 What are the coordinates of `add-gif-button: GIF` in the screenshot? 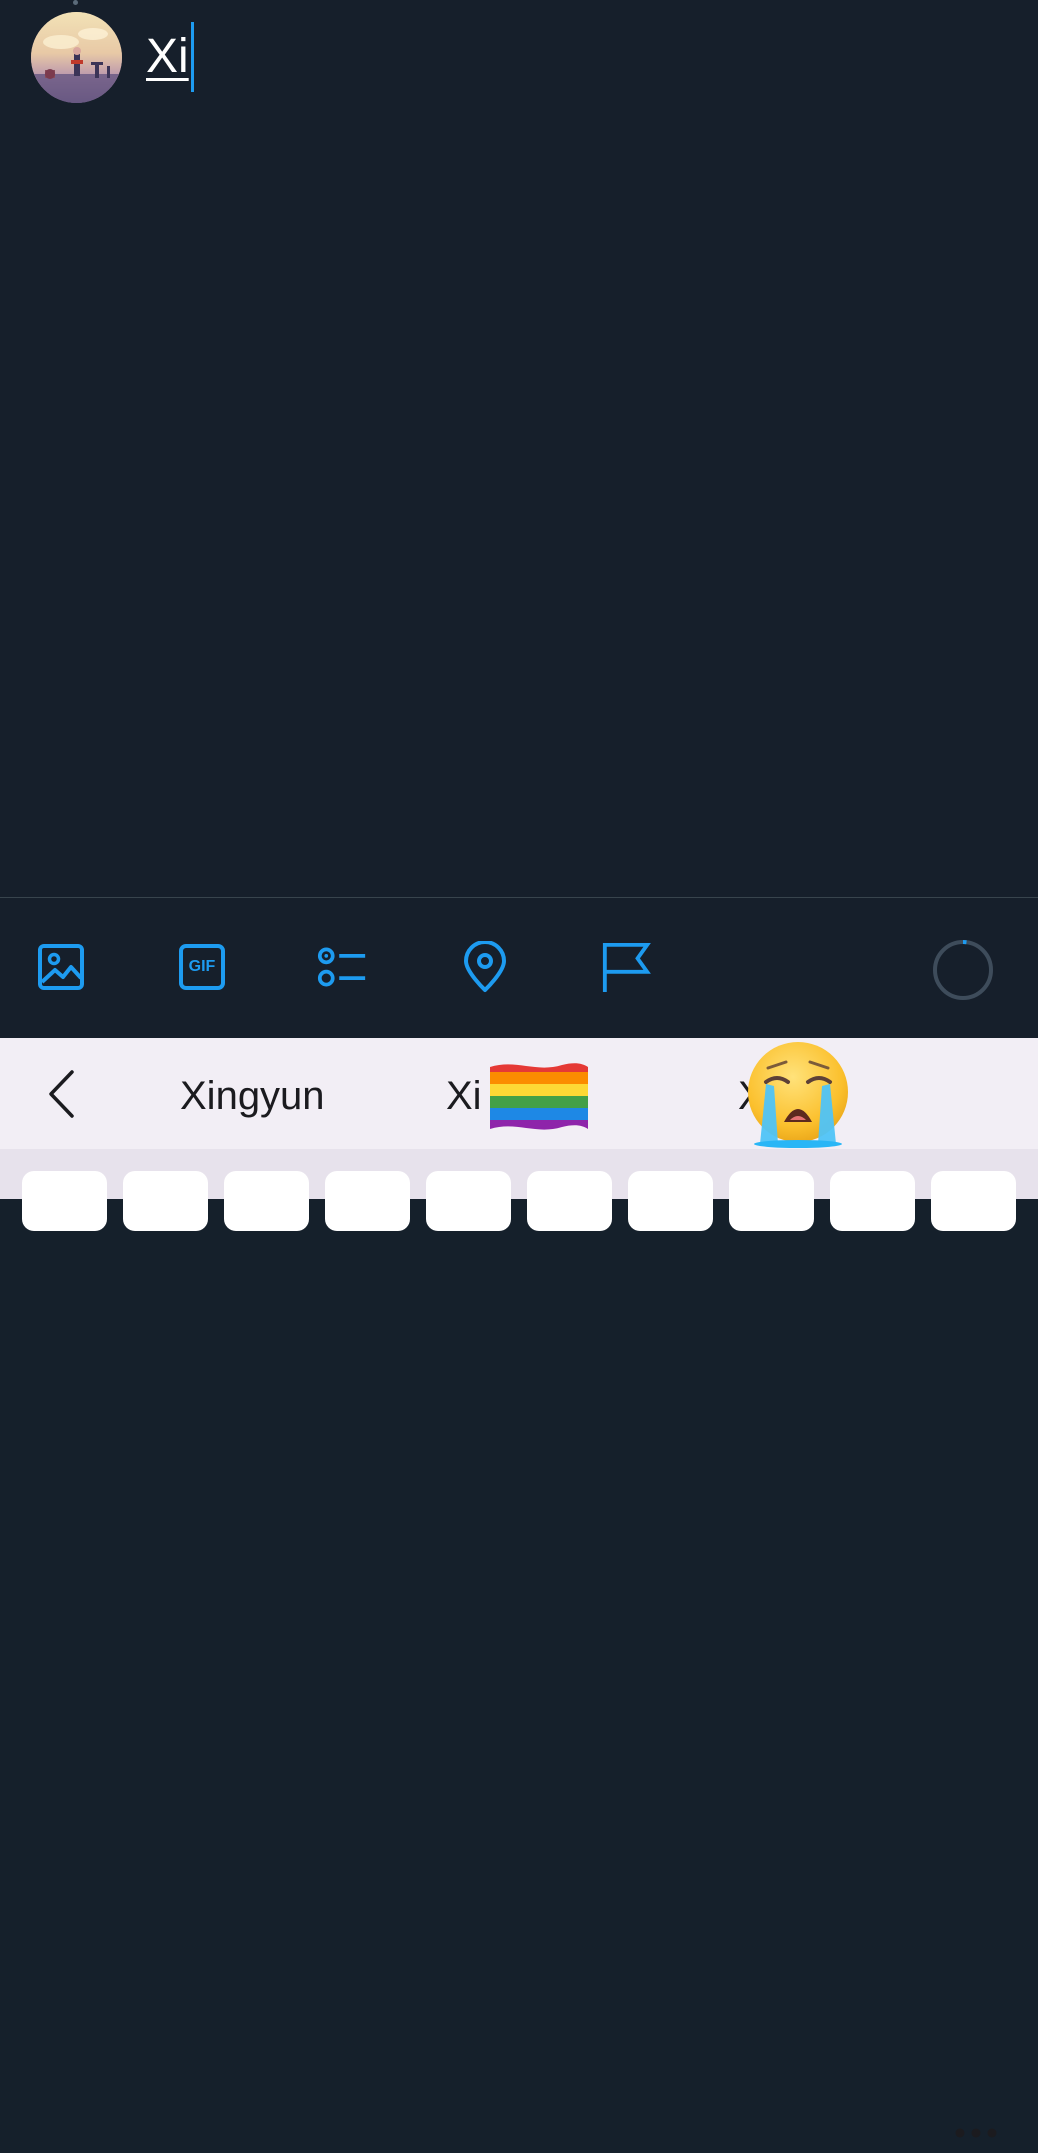 It's located at (202, 967).